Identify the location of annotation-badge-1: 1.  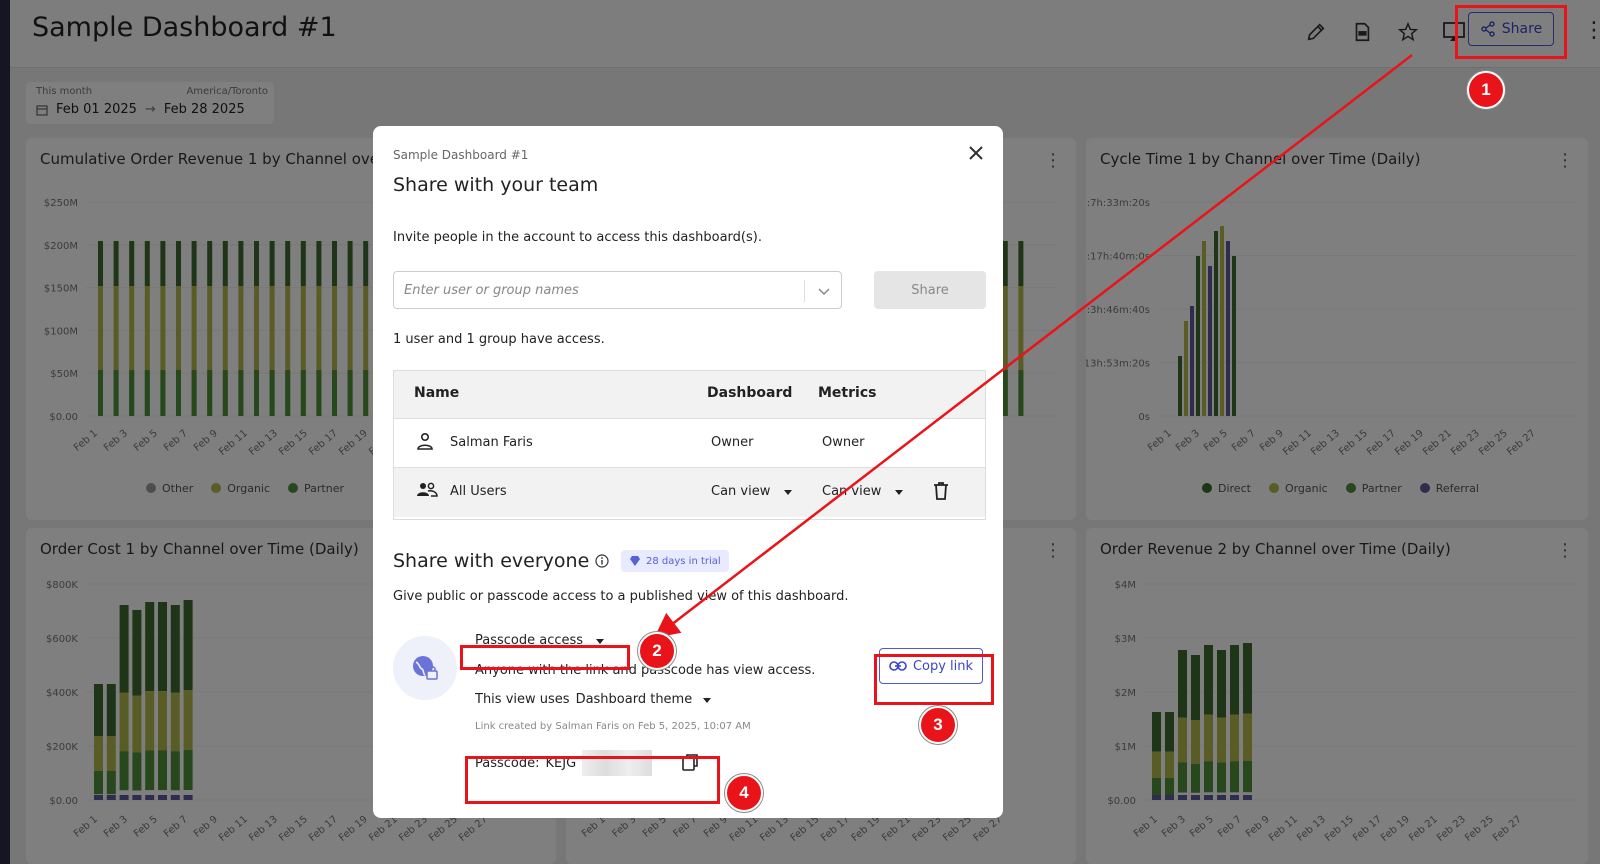
(1486, 90).